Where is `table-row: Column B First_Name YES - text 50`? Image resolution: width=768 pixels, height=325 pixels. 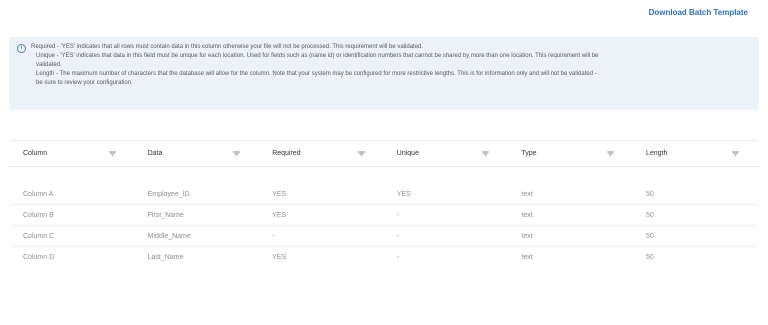
table-row: Column B First_Name YES - text 50 is located at coordinates (384, 215).